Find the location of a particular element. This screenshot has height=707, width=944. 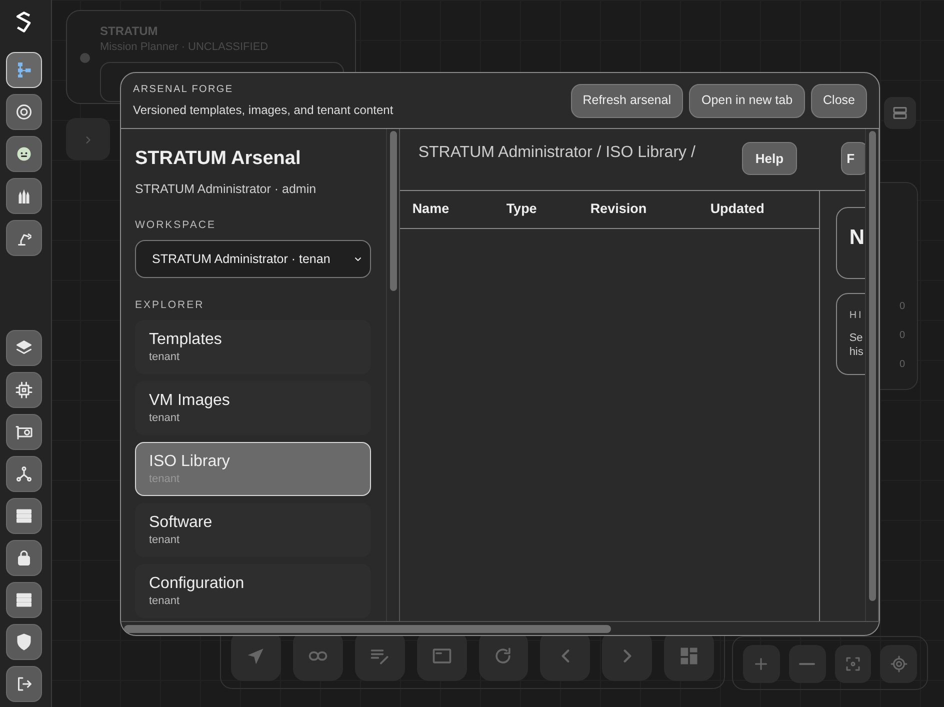

breadcrumb: STRATUM Administrator / ISO Library / is located at coordinates (557, 153).